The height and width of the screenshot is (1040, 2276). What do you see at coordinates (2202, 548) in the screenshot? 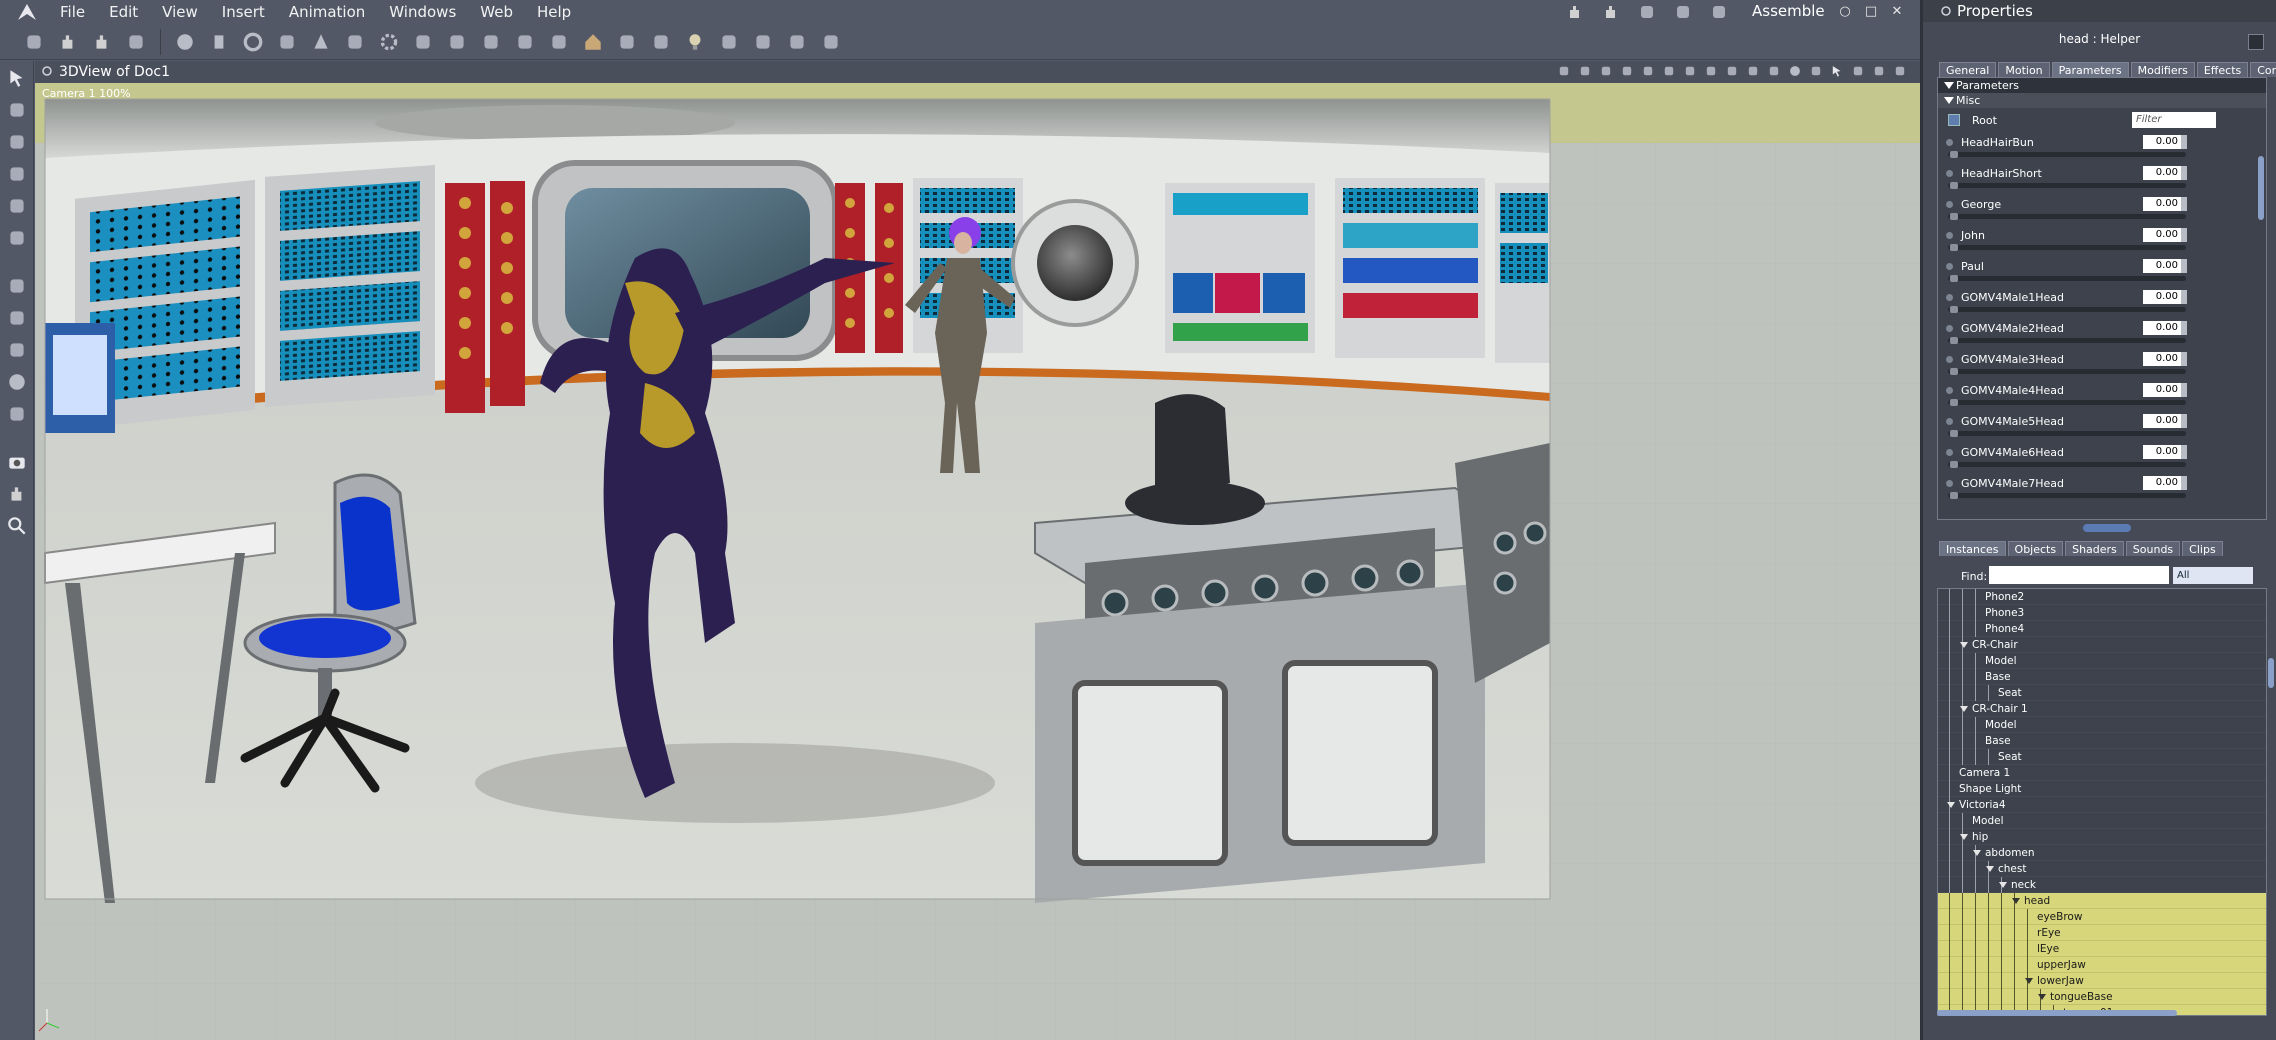
I see `tab-clips: Clips` at bounding box center [2202, 548].